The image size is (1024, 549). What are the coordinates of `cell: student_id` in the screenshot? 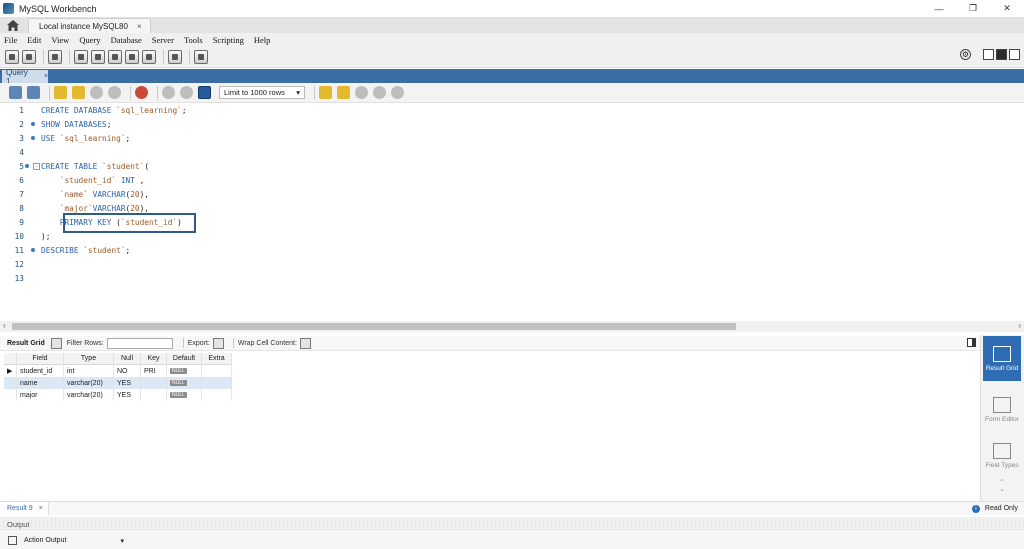 It's located at (40, 371).